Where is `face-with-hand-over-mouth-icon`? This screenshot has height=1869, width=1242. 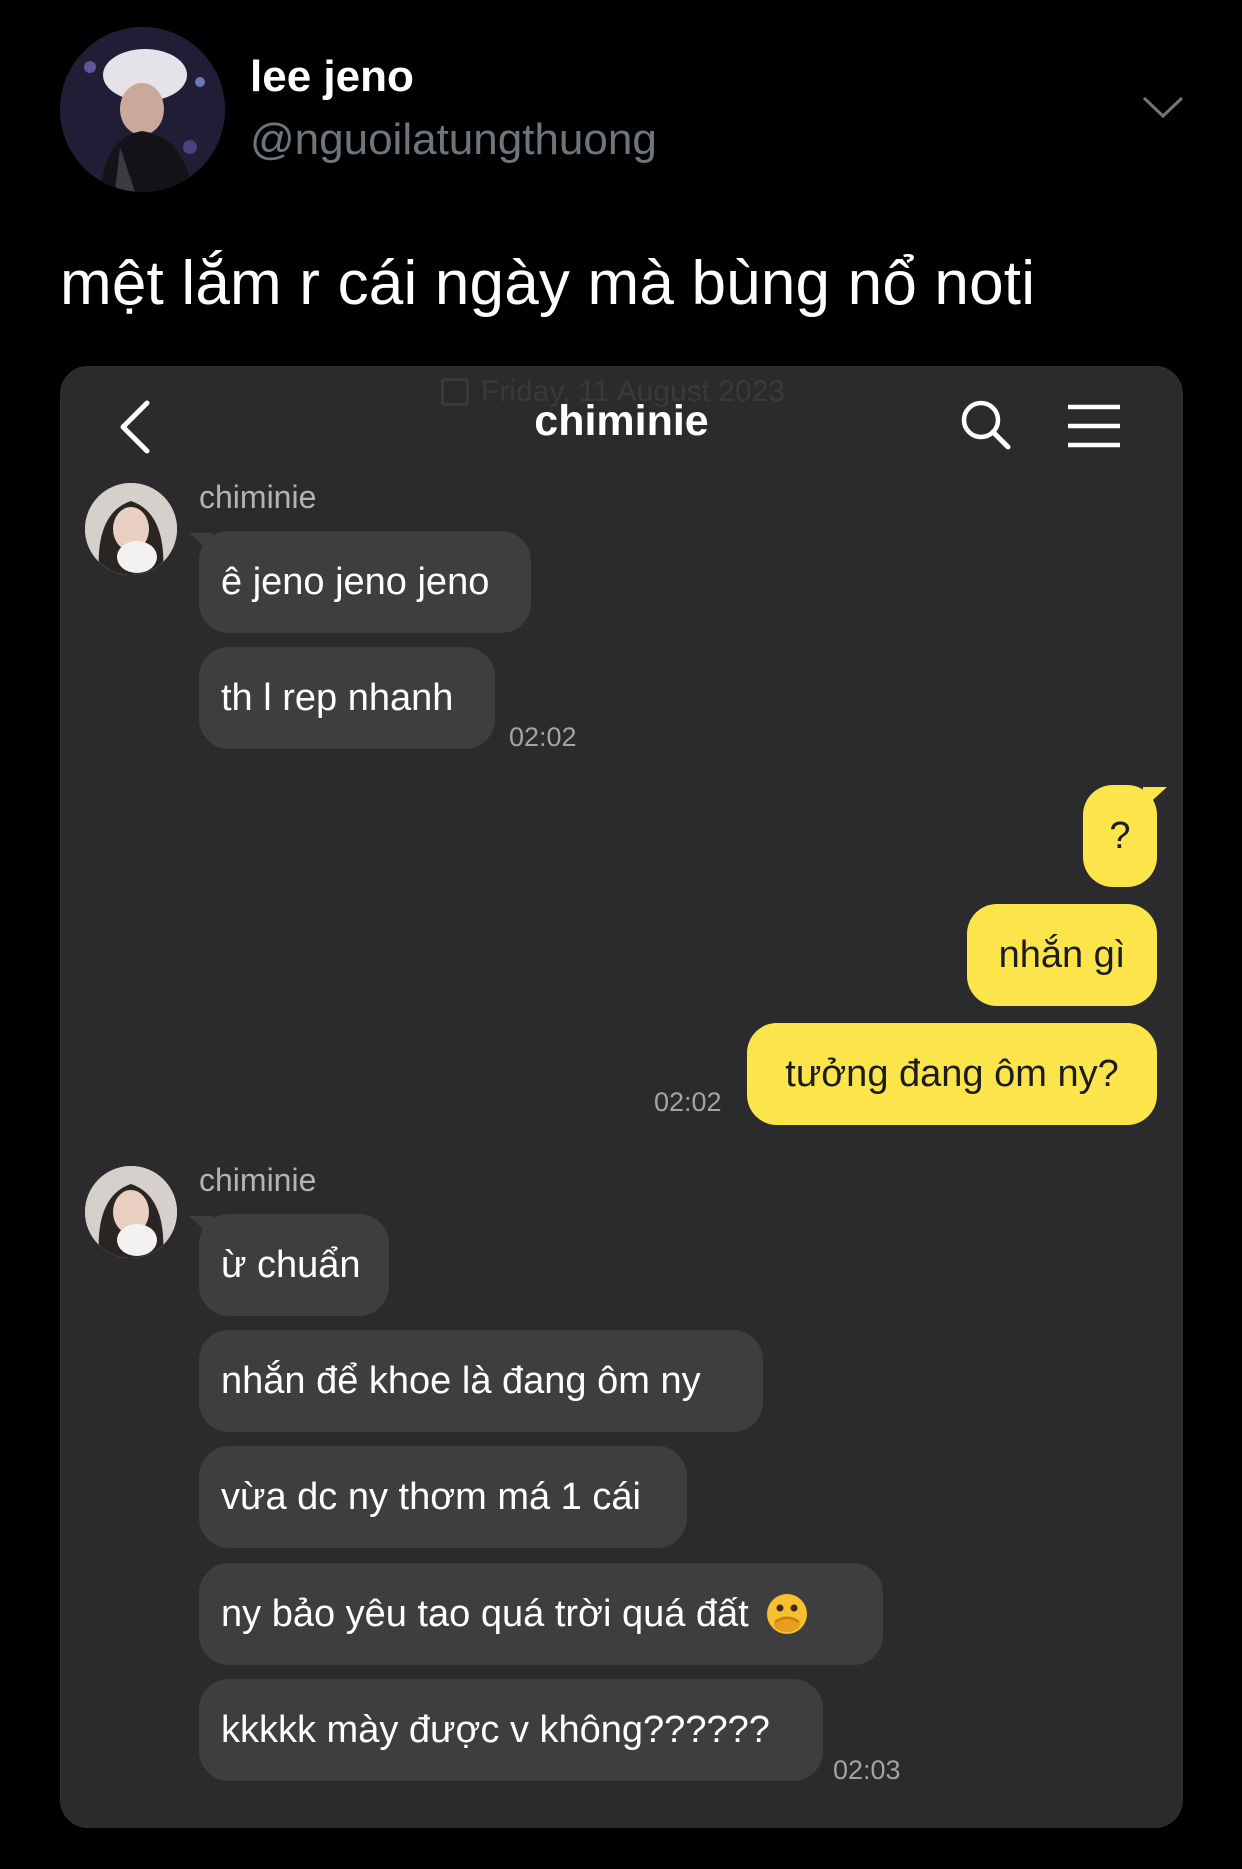
face-with-hand-over-mouth-icon is located at coordinates (786, 1614).